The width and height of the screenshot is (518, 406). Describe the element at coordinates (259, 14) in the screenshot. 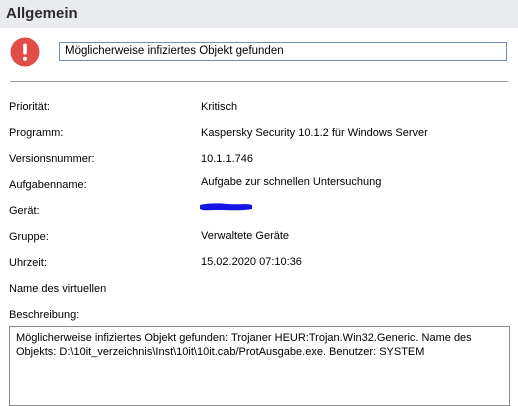

I see `section-header: Allgemein` at that location.